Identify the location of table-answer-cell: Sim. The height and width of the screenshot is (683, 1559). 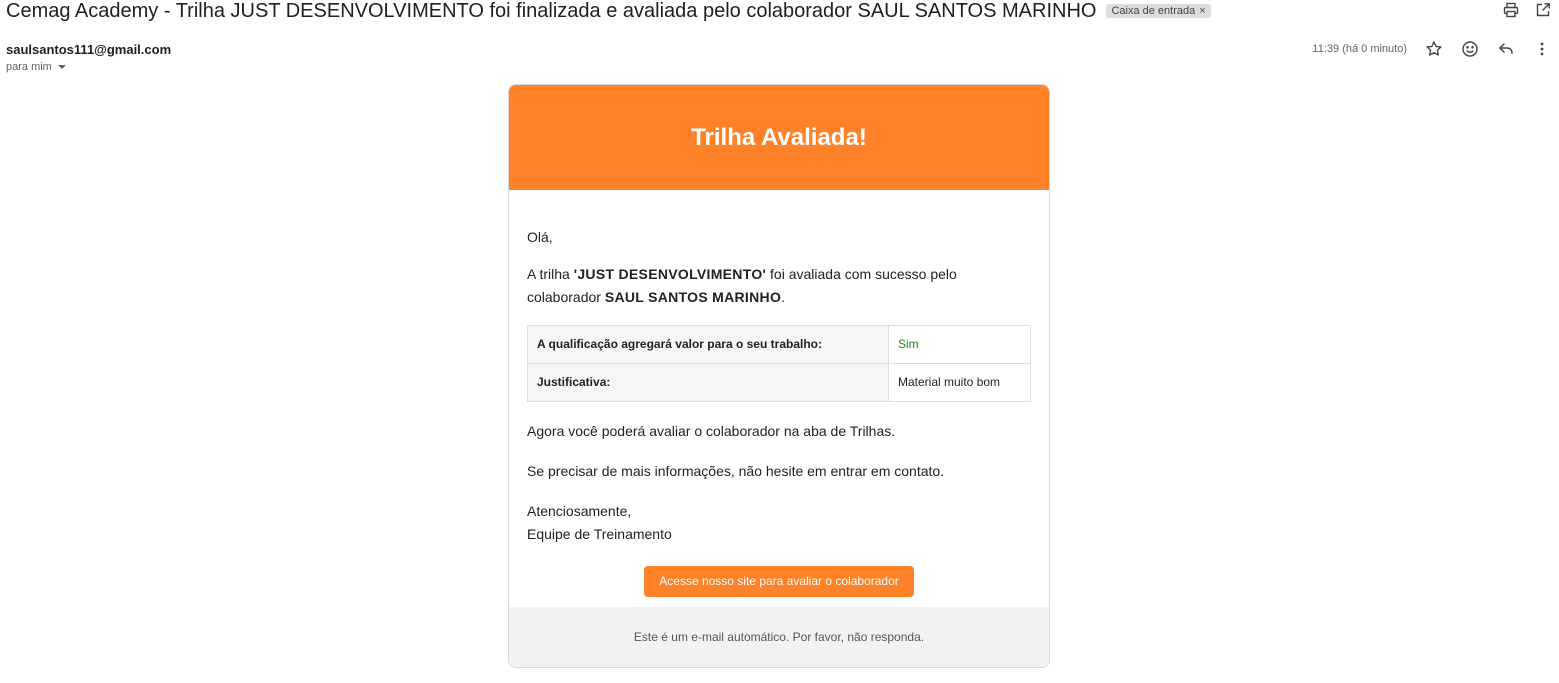
(959, 344).